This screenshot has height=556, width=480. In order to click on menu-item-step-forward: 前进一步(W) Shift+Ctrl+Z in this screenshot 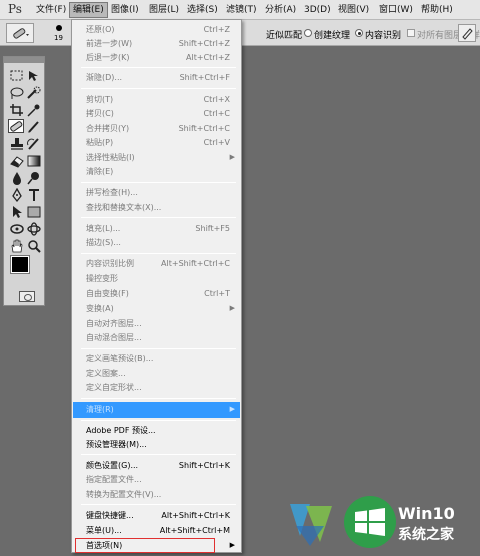, I will do `click(156, 43)`.